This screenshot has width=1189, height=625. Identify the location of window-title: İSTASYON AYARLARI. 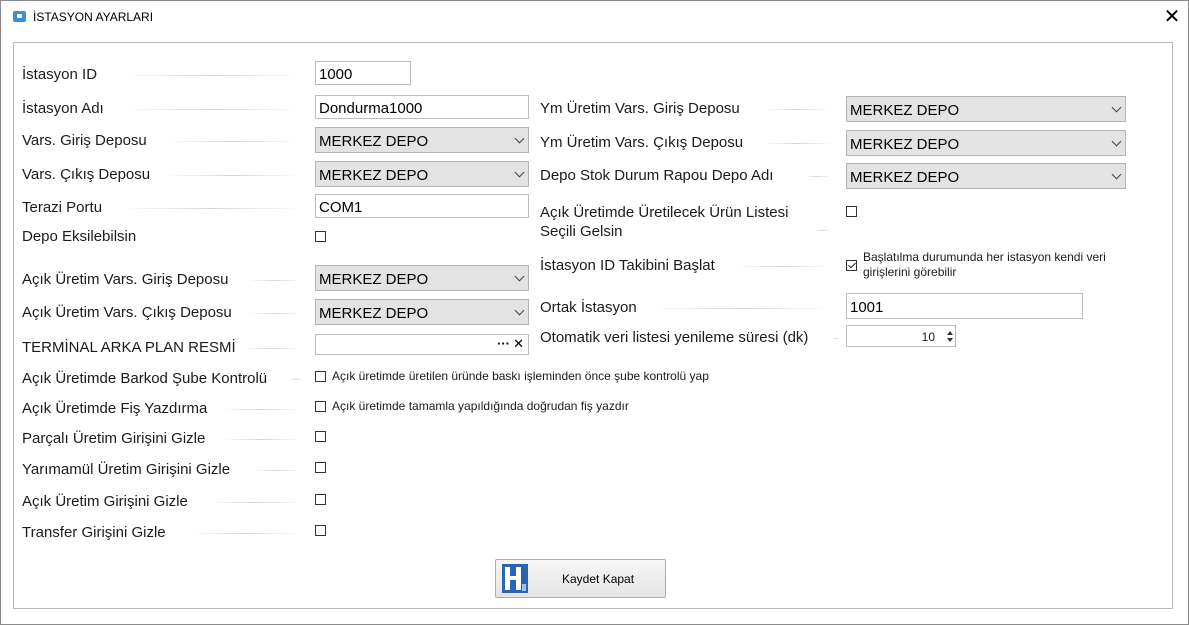
(93, 17).